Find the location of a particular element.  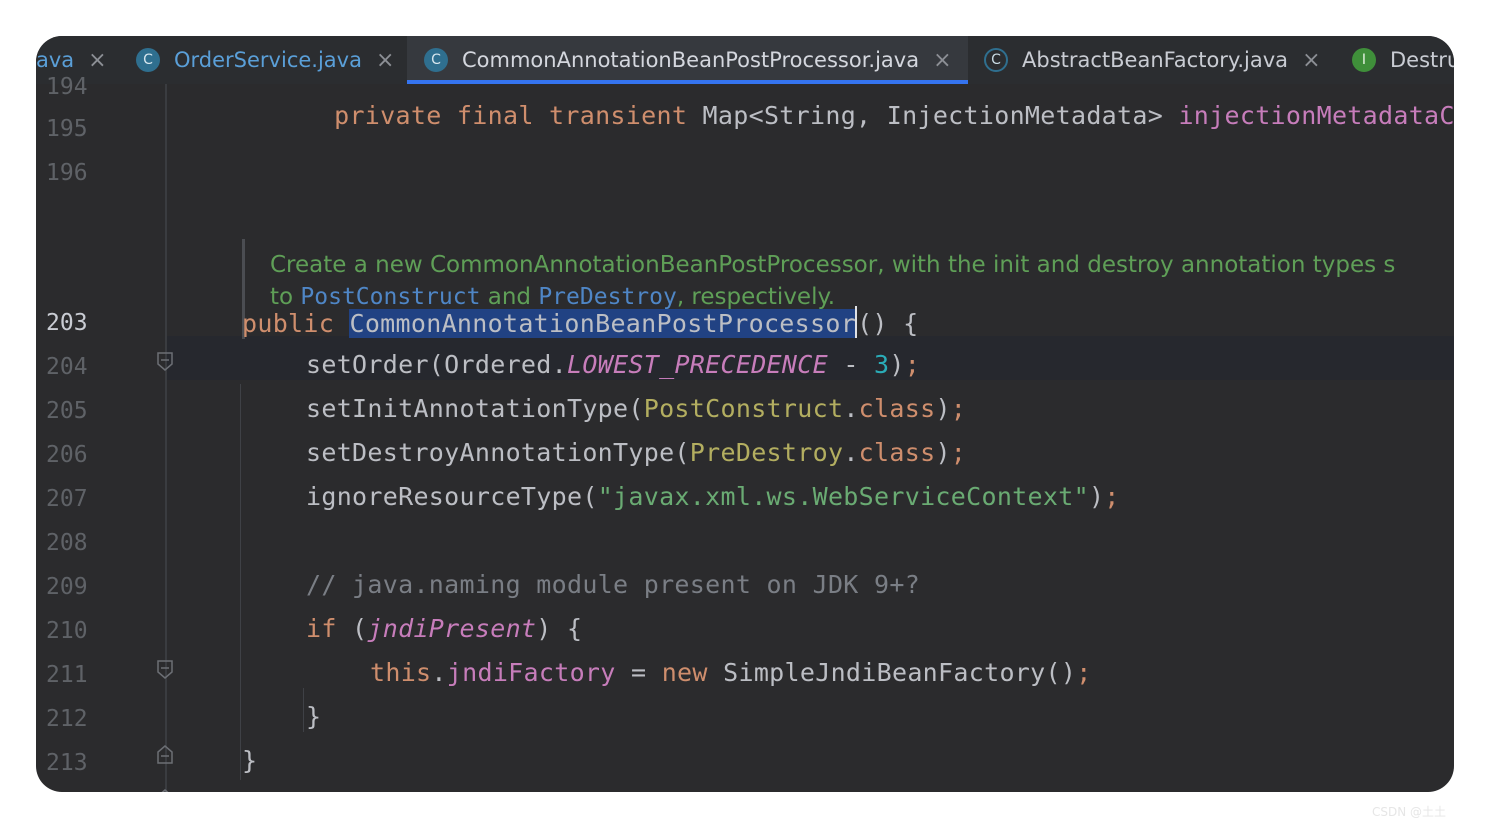

selected-text: CommonAnnotationBeanPostProcessor is located at coordinates (603, 323).